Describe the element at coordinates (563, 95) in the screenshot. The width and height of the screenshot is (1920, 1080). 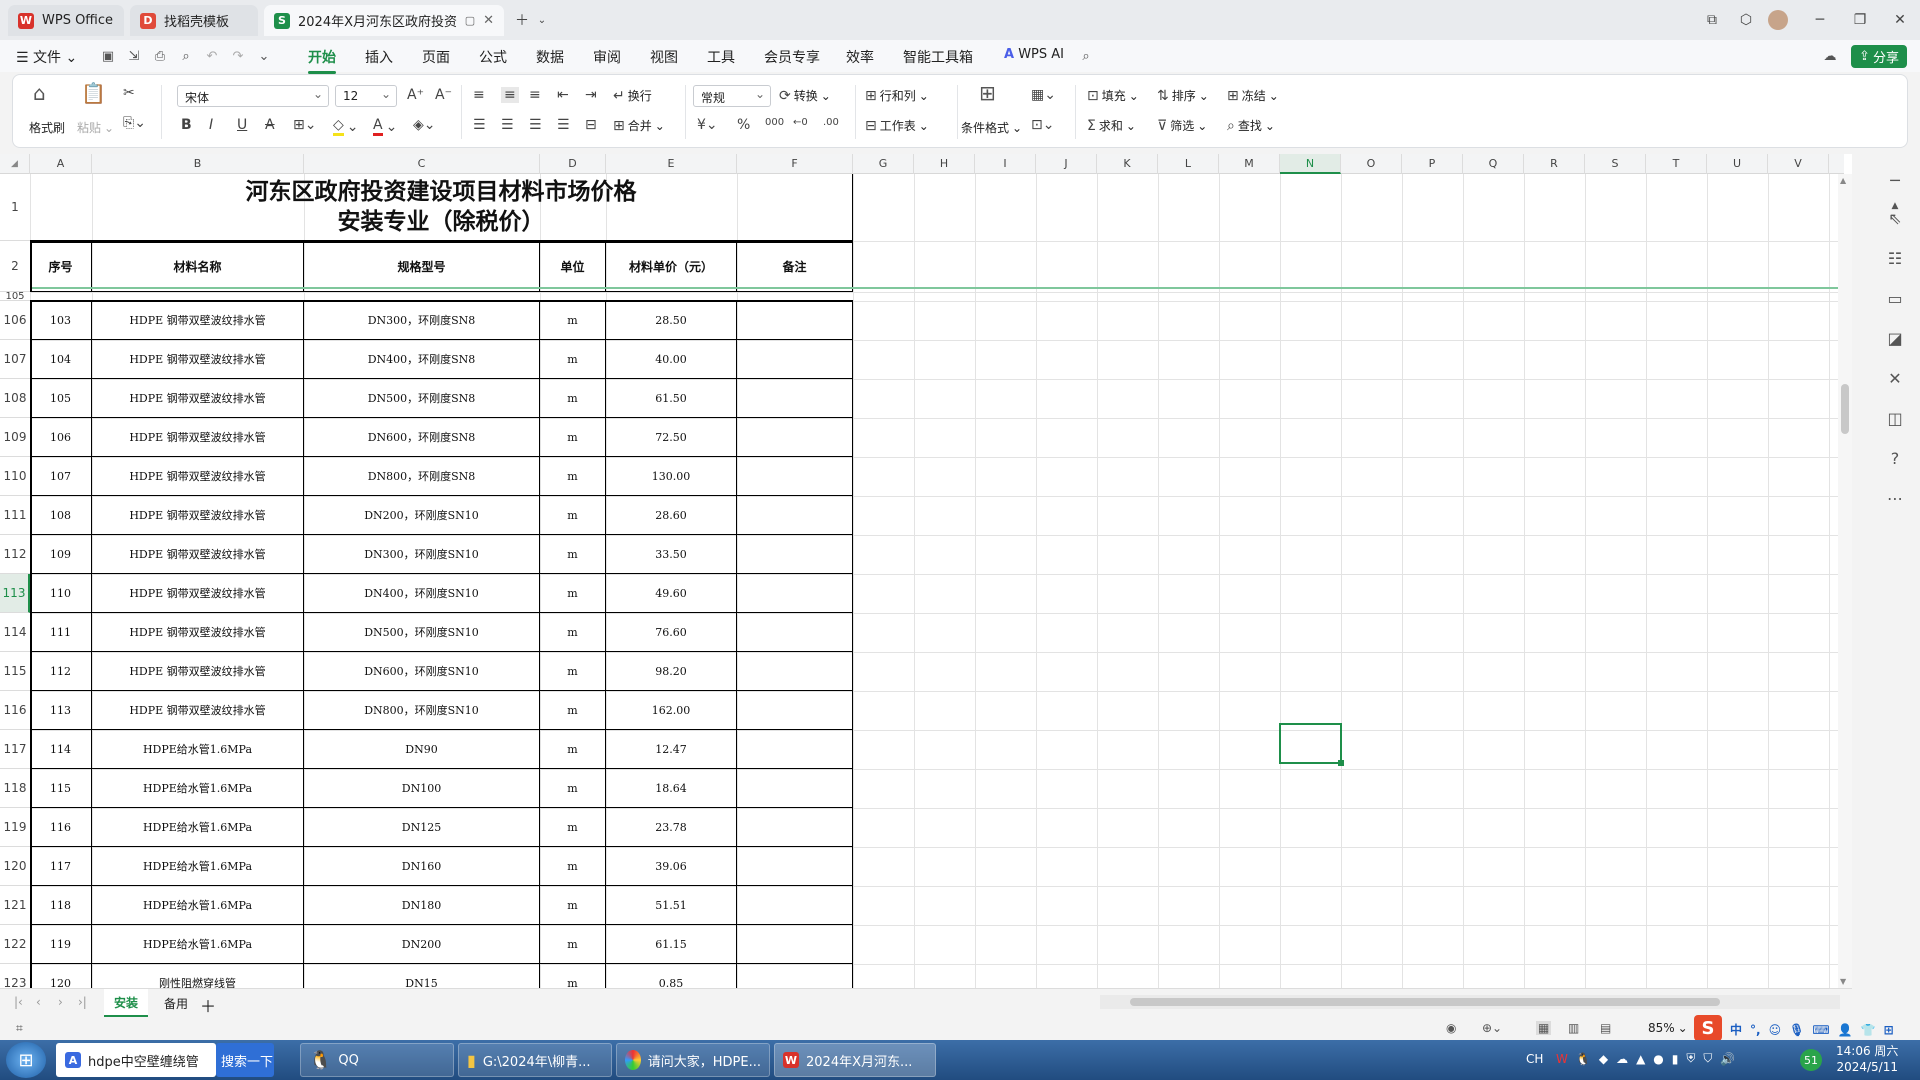
I see `decrease-indent-icon: ⇤` at that location.